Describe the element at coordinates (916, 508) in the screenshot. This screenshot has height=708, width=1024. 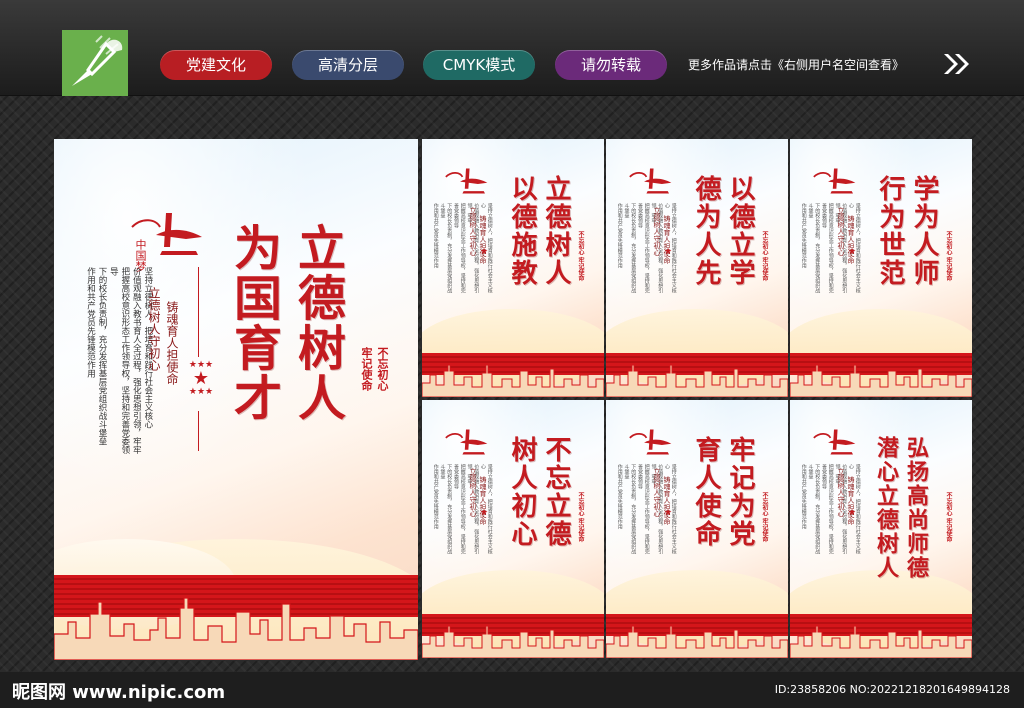
I see `small-title-1: 弘扬高尚师德` at that location.